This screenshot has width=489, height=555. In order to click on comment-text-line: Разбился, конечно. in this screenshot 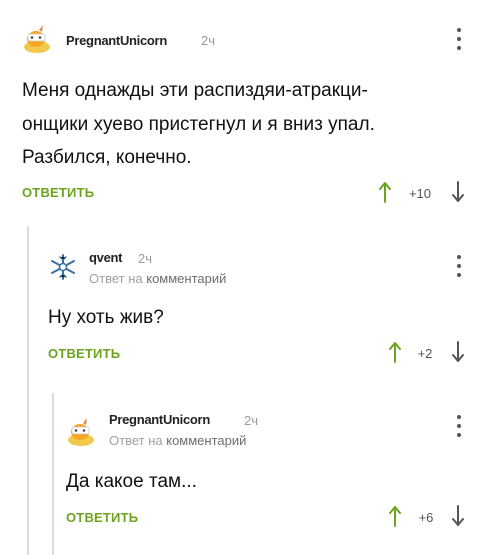, I will do `click(107, 157)`.